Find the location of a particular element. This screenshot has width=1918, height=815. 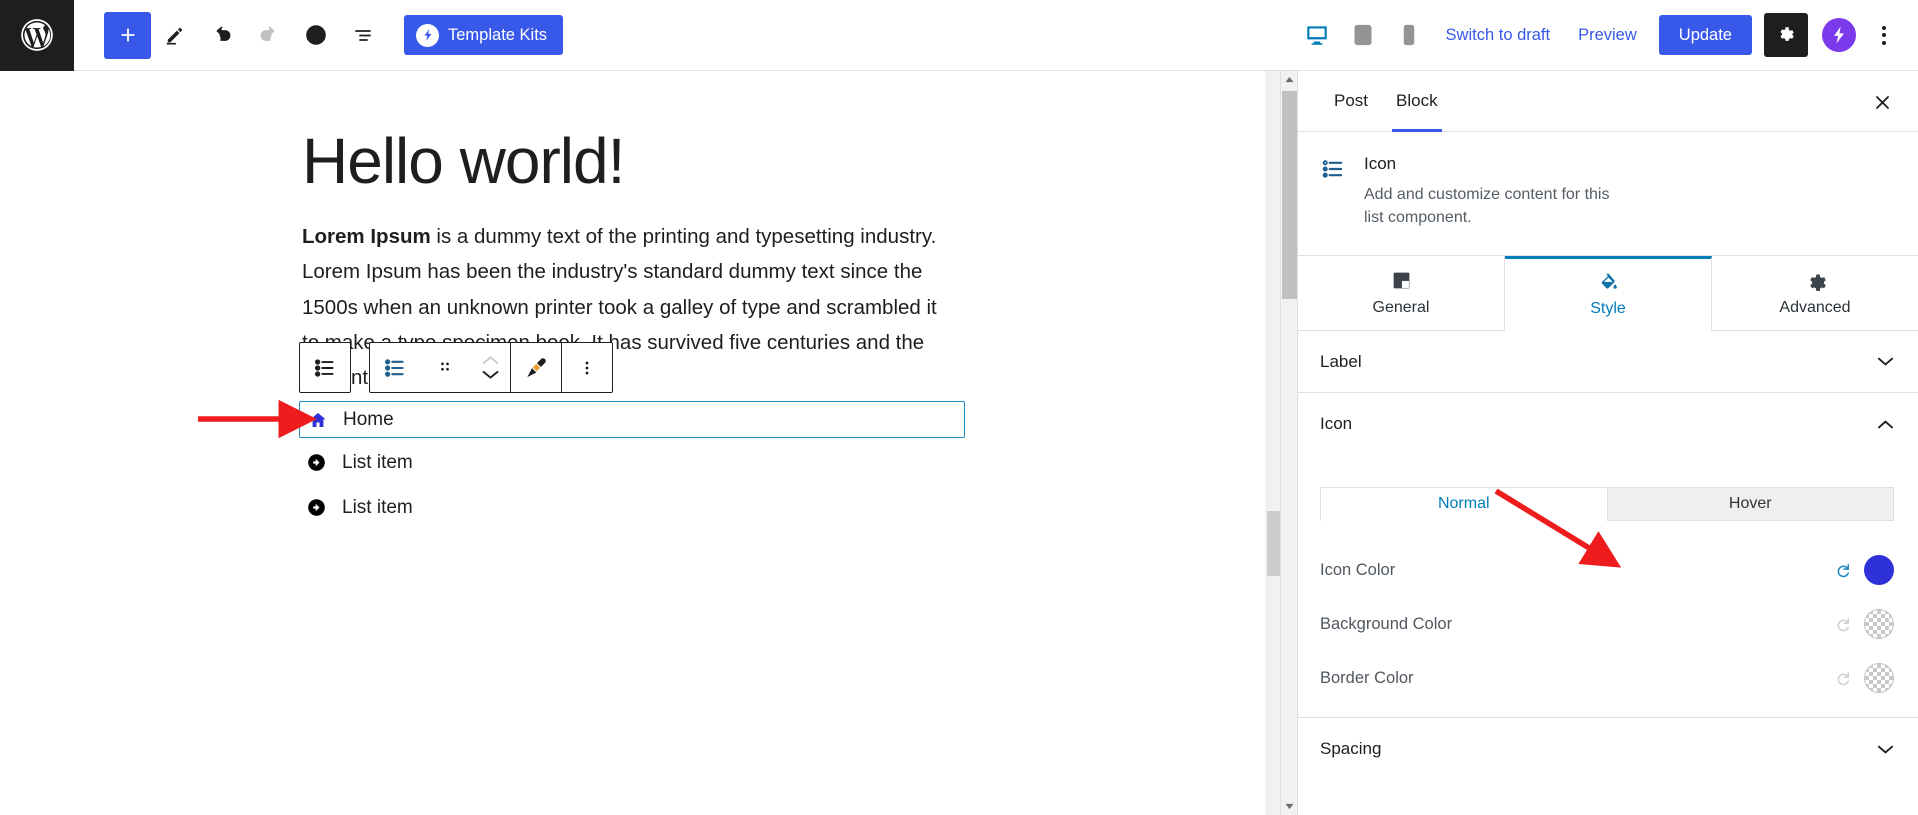

list-item-label: Home is located at coordinates (368, 419).